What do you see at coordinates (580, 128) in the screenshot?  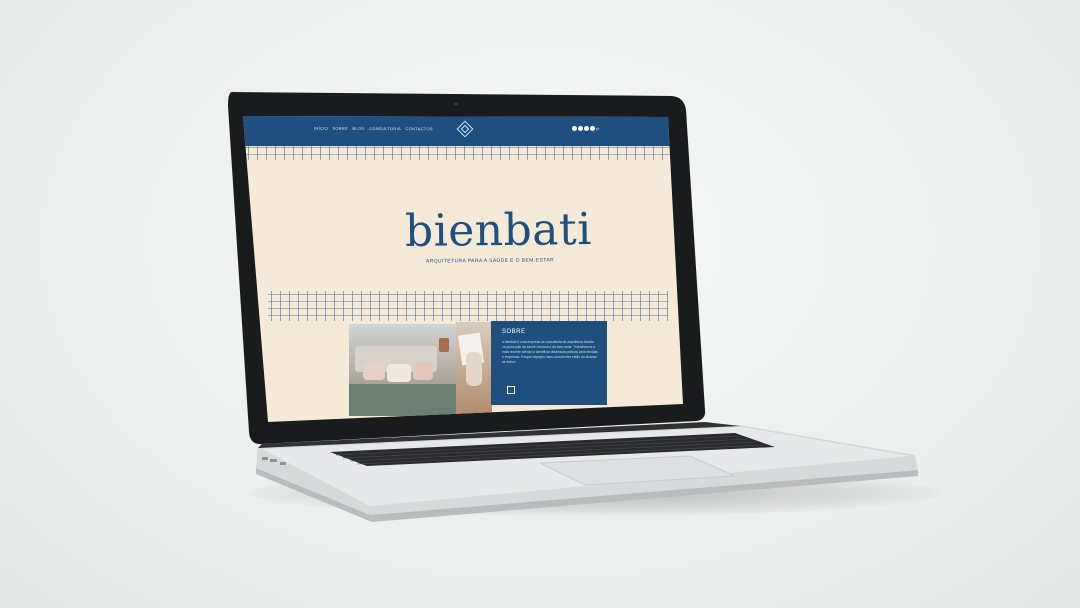 I see `instagram-icon` at bounding box center [580, 128].